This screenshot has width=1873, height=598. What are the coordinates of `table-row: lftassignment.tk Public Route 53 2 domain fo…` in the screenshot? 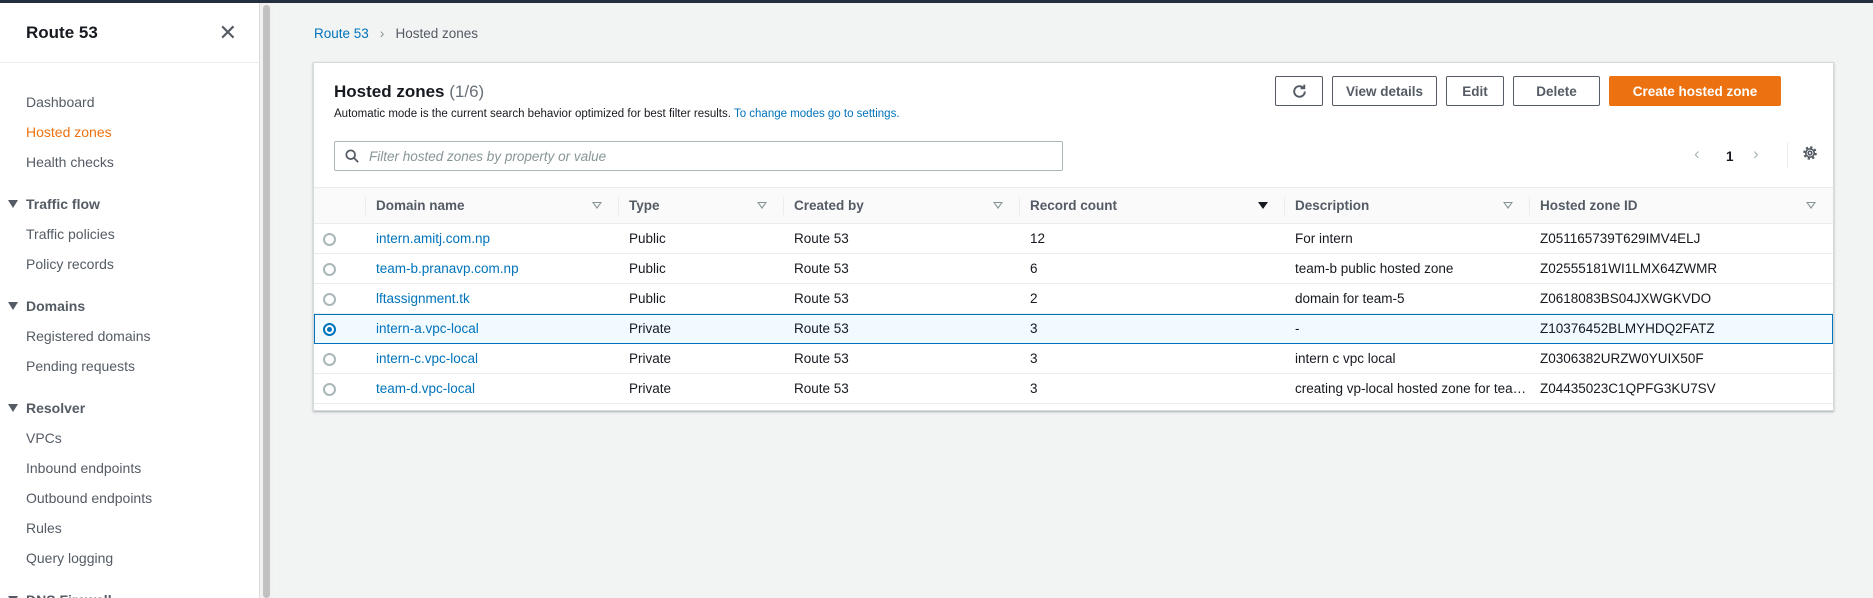 It's located at (1073, 299).